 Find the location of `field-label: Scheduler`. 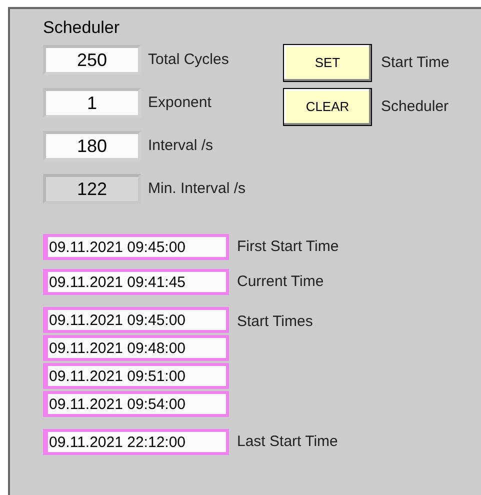

field-label: Scheduler is located at coordinates (415, 106).